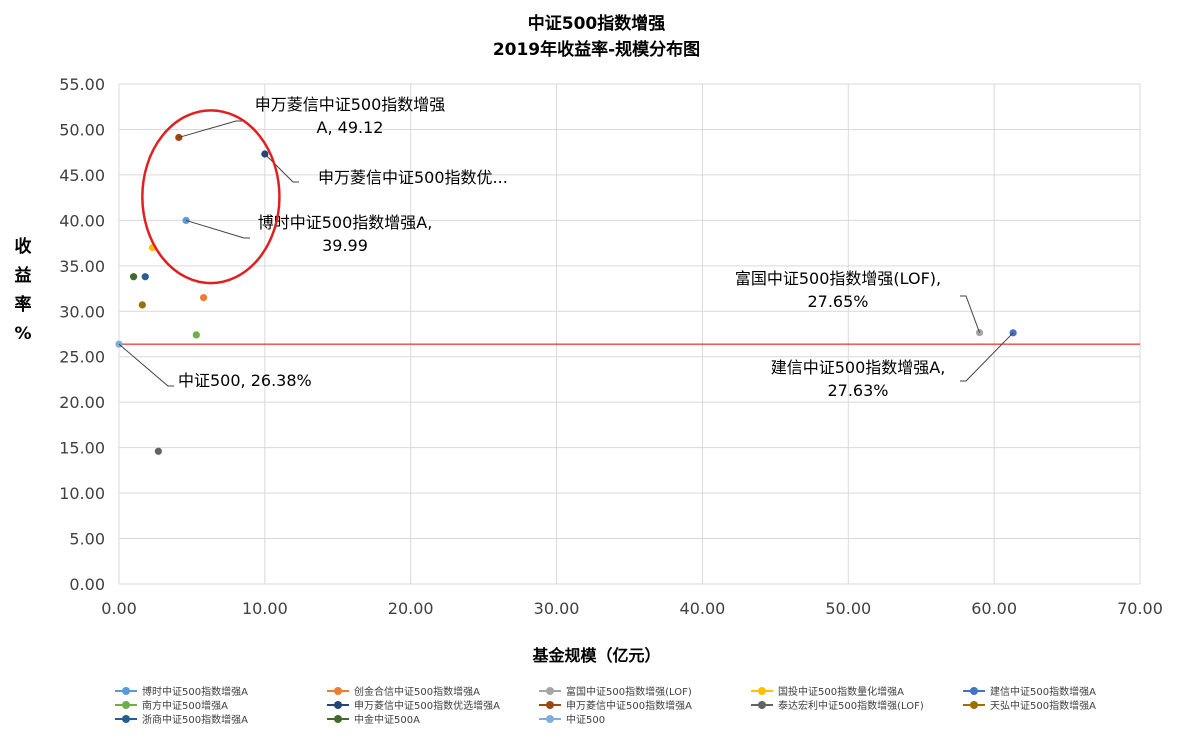 This screenshot has height=737, width=1193. I want to click on data-label: 申万菱信中证500指数增强, so click(350, 104).